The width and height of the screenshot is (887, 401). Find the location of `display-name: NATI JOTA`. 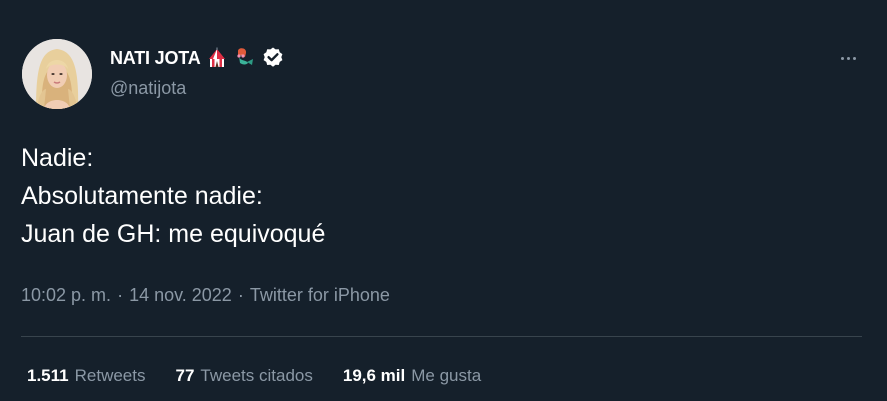

display-name: NATI JOTA is located at coordinates (155, 58).